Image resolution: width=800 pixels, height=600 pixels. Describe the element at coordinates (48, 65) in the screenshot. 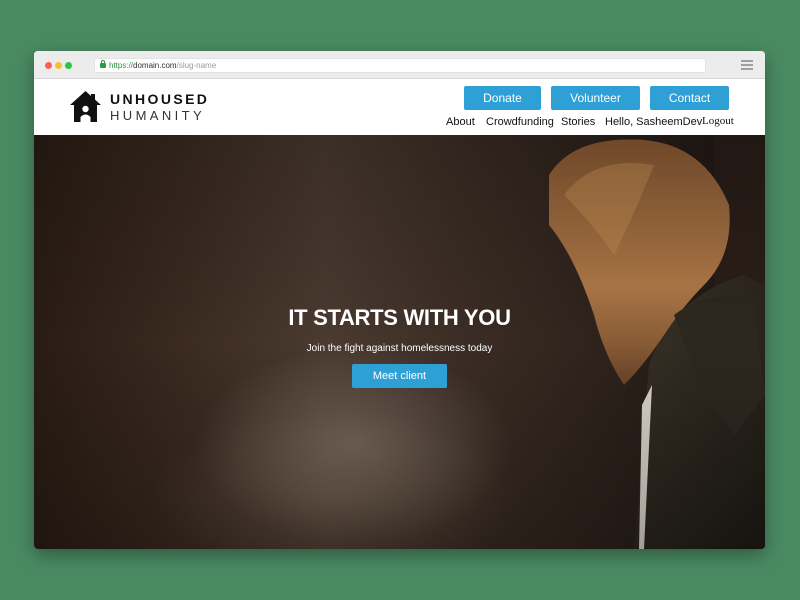

I see `close-window-button` at that location.